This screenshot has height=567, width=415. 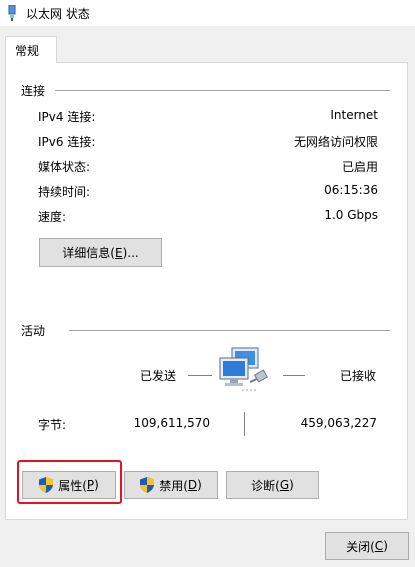 What do you see at coordinates (64, 167) in the screenshot?
I see `media-state-label: 媒体状态:` at bounding box center [64, 167].